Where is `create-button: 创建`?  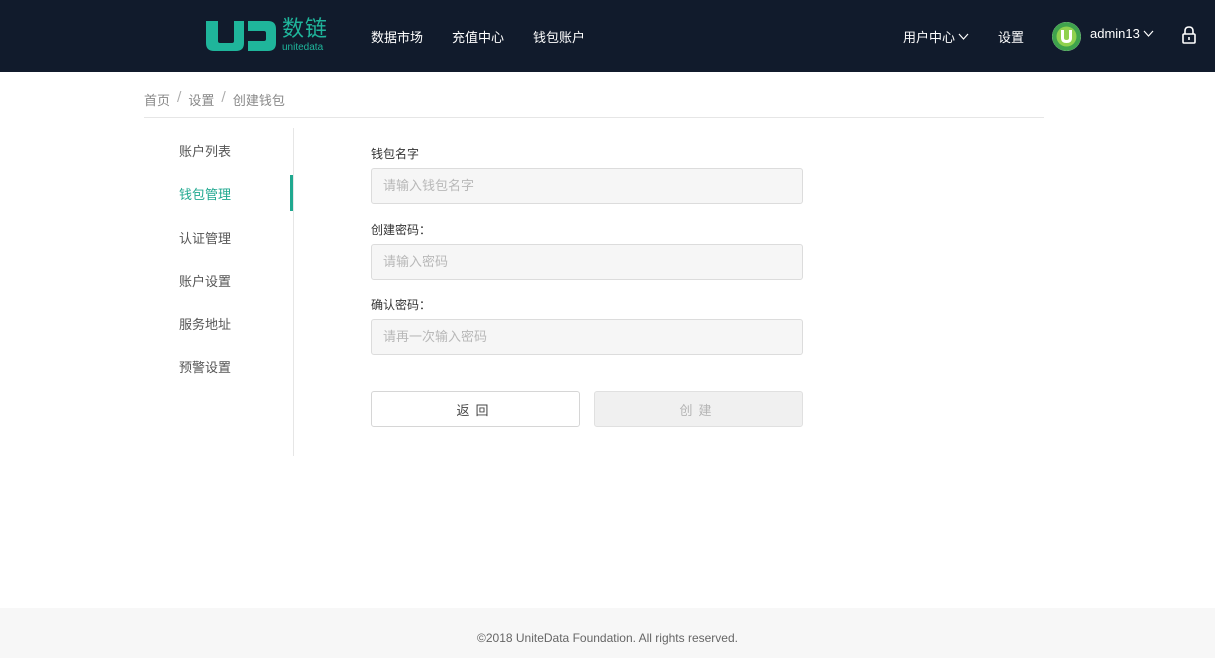 create-button: 创建 is located at coordinates (698, 409).